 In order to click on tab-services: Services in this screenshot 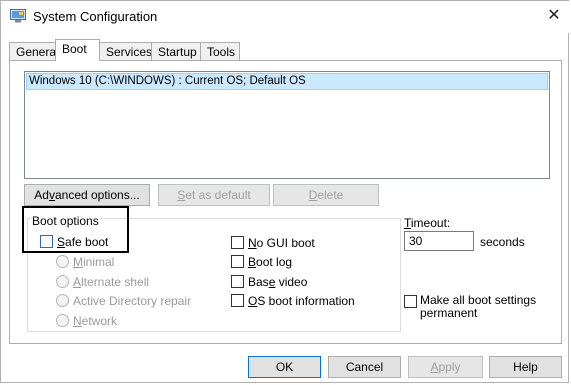, I will do `click(125, 51)`.